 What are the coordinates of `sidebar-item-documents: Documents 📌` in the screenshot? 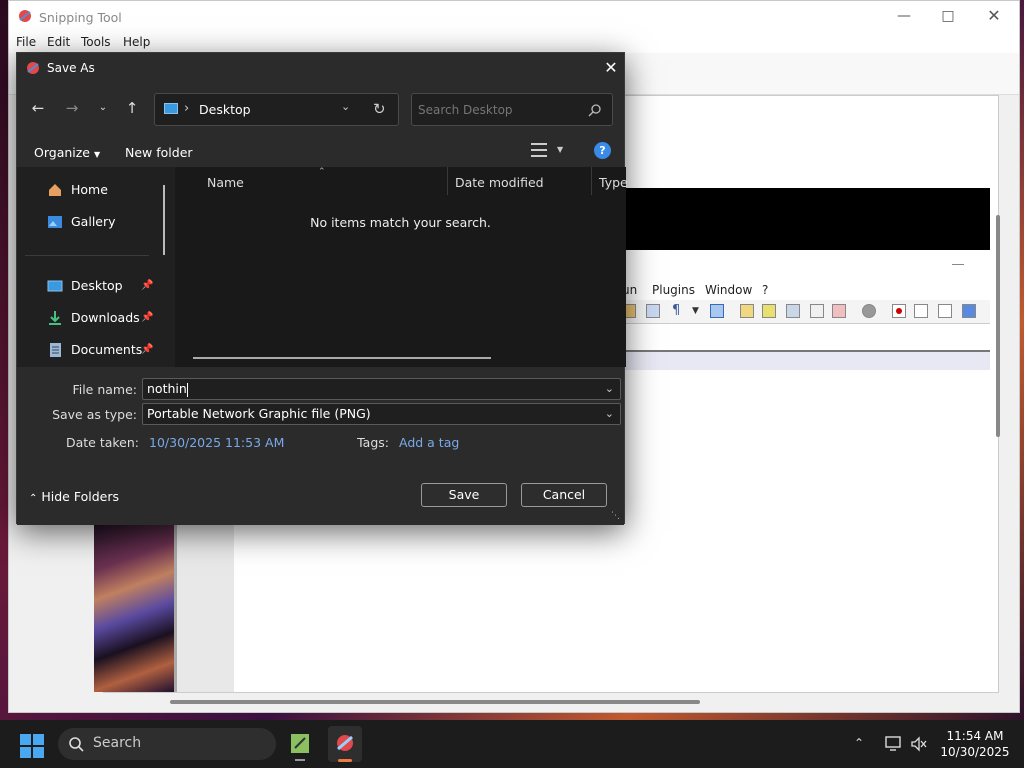 It's located at (107, 350).